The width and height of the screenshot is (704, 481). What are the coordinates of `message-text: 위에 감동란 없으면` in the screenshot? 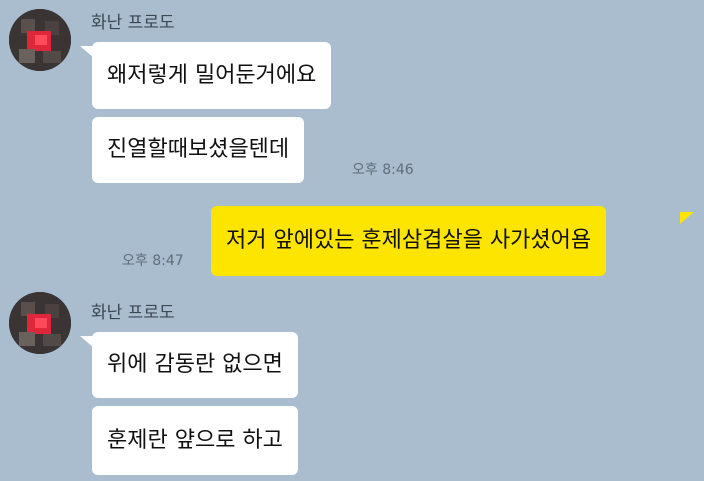 It's located at (195, 364).